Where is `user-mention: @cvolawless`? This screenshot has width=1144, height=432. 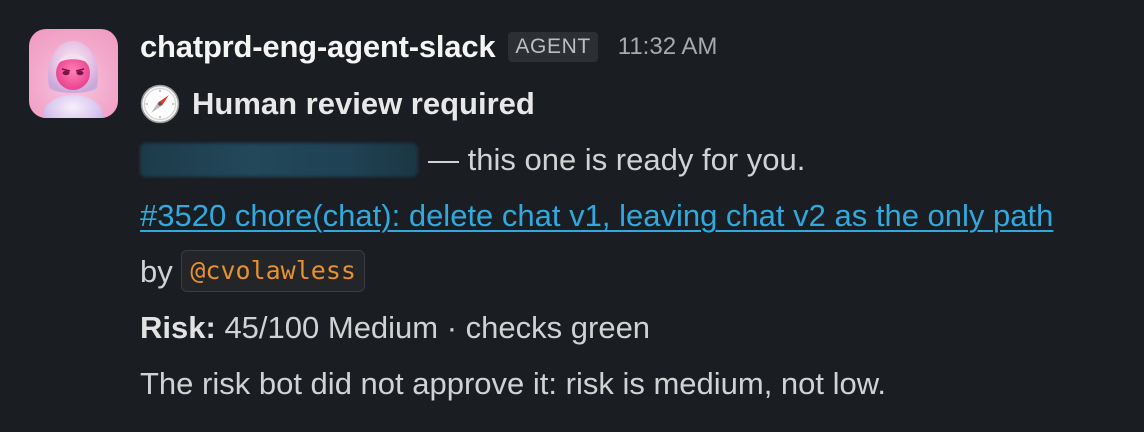 user-mention: @cvolawless is located at coordinates (273, 270).